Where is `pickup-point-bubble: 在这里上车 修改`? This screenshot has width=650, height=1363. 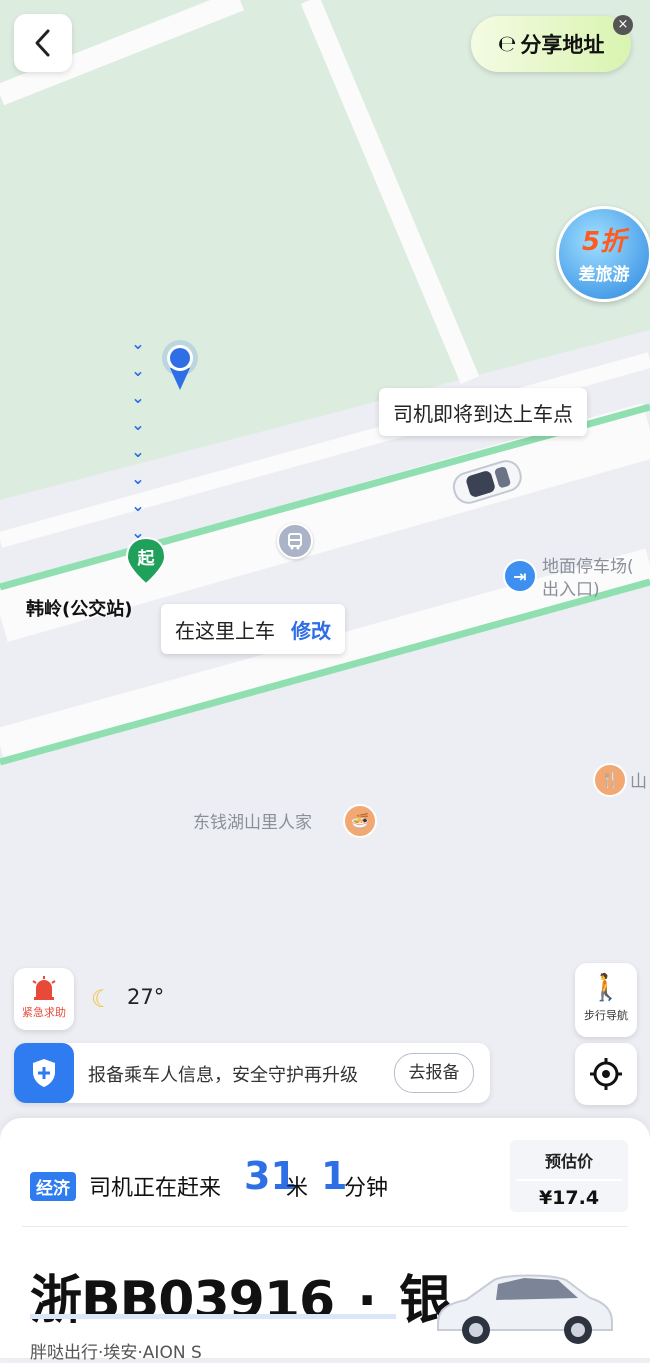
pickup-point-bubble: 在这里上车 修改 is located at coordinates (253, 629).